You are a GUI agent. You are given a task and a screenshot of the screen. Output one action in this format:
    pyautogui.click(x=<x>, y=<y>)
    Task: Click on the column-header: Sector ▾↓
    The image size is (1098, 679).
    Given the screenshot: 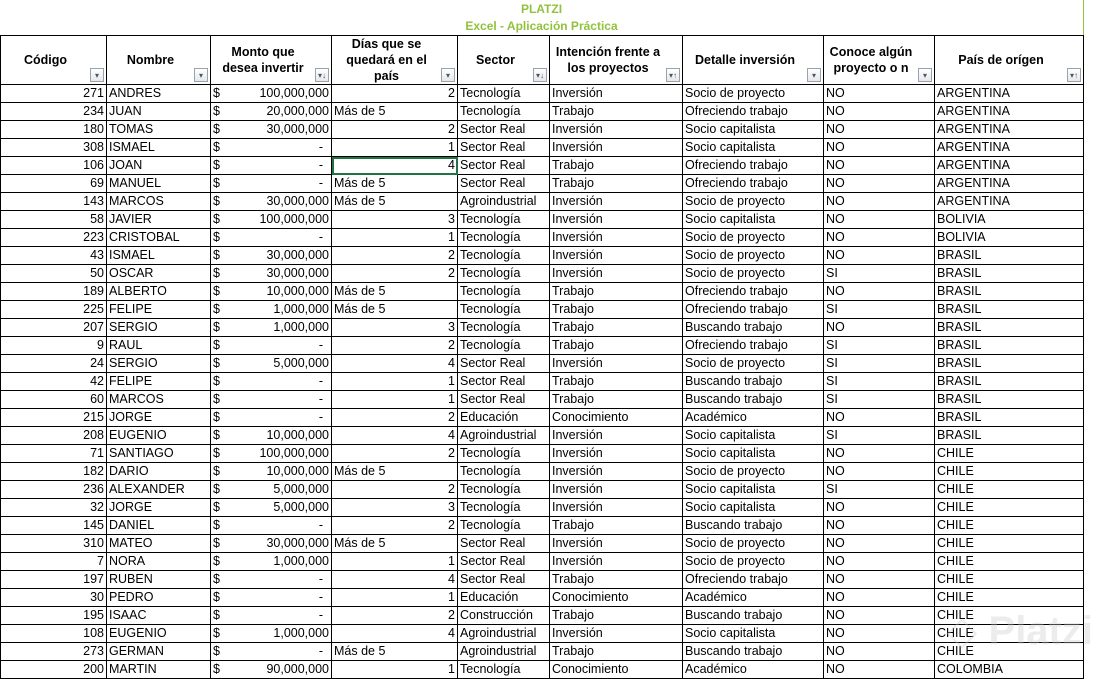 What is the action you would take?
    pyautogui.click(x=503, y=60)
    